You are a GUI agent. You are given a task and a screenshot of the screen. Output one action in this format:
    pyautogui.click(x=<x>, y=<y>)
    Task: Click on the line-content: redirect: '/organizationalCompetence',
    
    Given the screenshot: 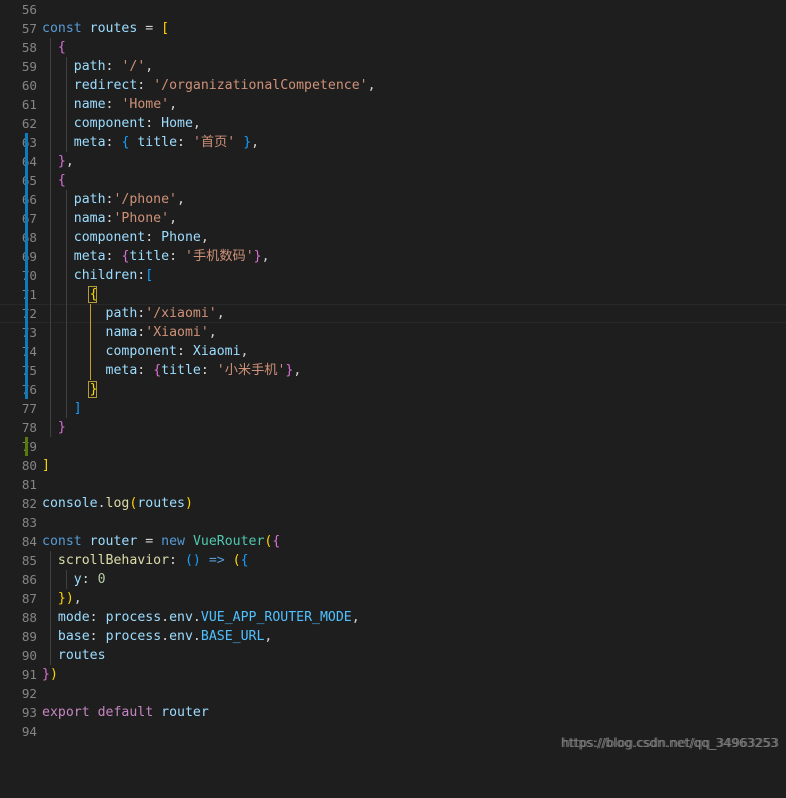 What is the action you would take?
    pyautogui.click(x=224, y=85)
    